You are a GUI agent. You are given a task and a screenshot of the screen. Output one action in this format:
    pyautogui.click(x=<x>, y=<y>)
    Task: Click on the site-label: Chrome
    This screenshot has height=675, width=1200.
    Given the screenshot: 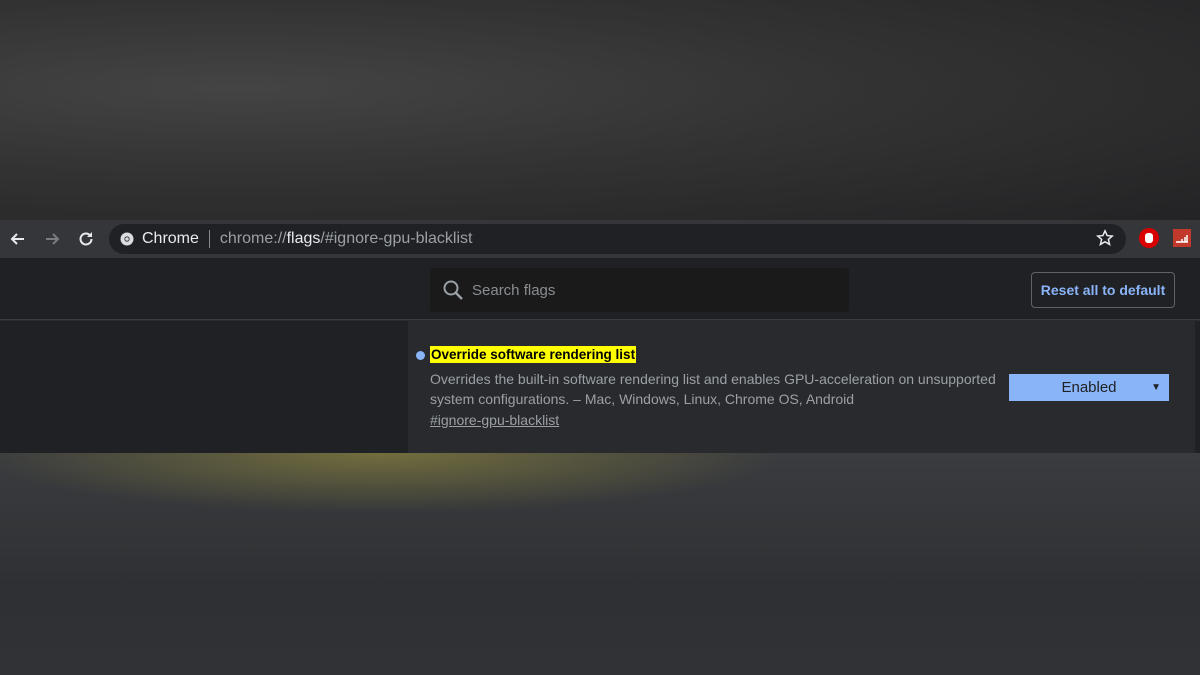 What is the action you would take?
    pyautogui.click(x=170, y=238)
    